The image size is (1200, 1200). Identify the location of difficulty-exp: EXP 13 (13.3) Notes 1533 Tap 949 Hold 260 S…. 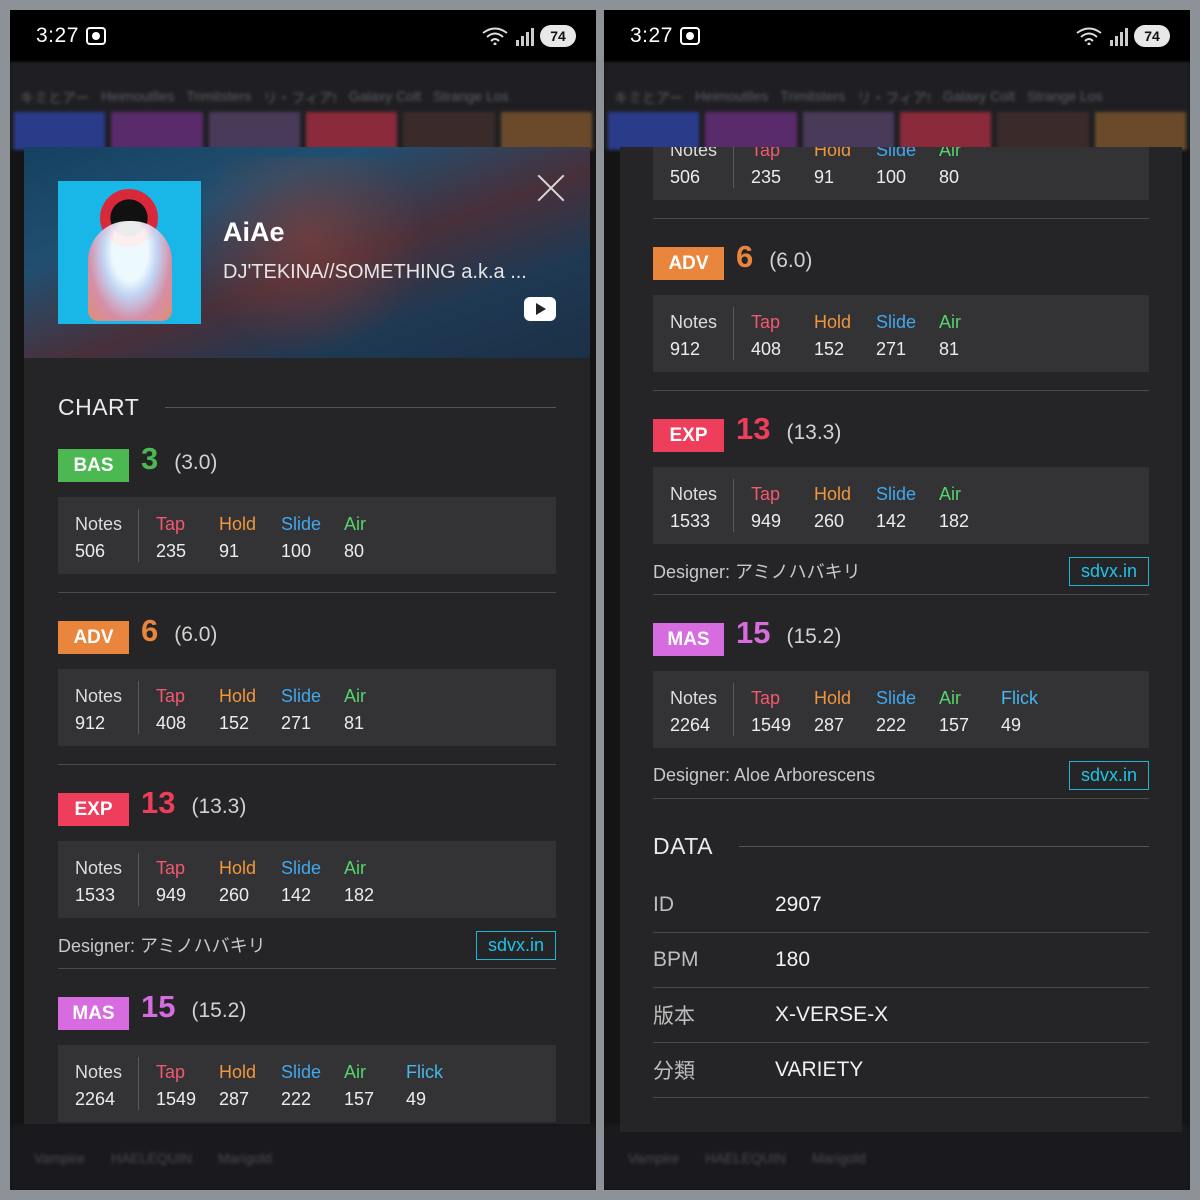
(901, 503).